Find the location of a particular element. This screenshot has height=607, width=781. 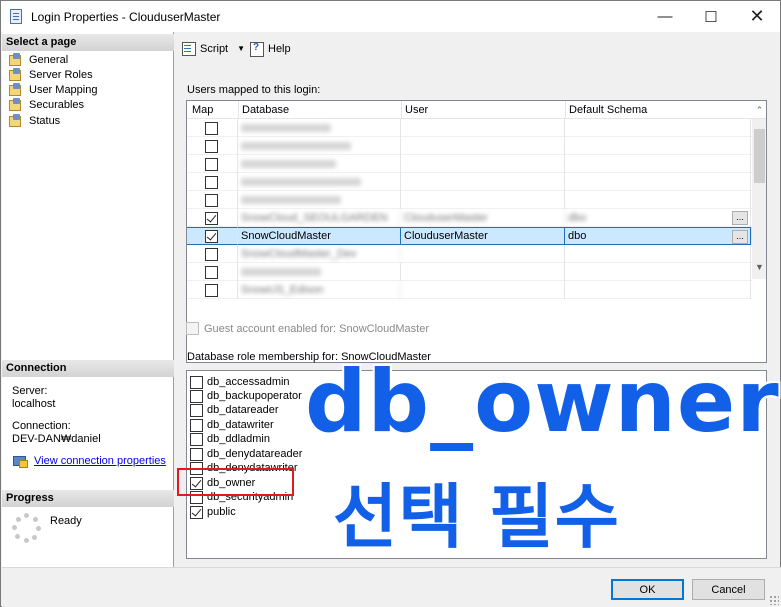

role-item: db_denydatareader is located at coordinates (246, 454).